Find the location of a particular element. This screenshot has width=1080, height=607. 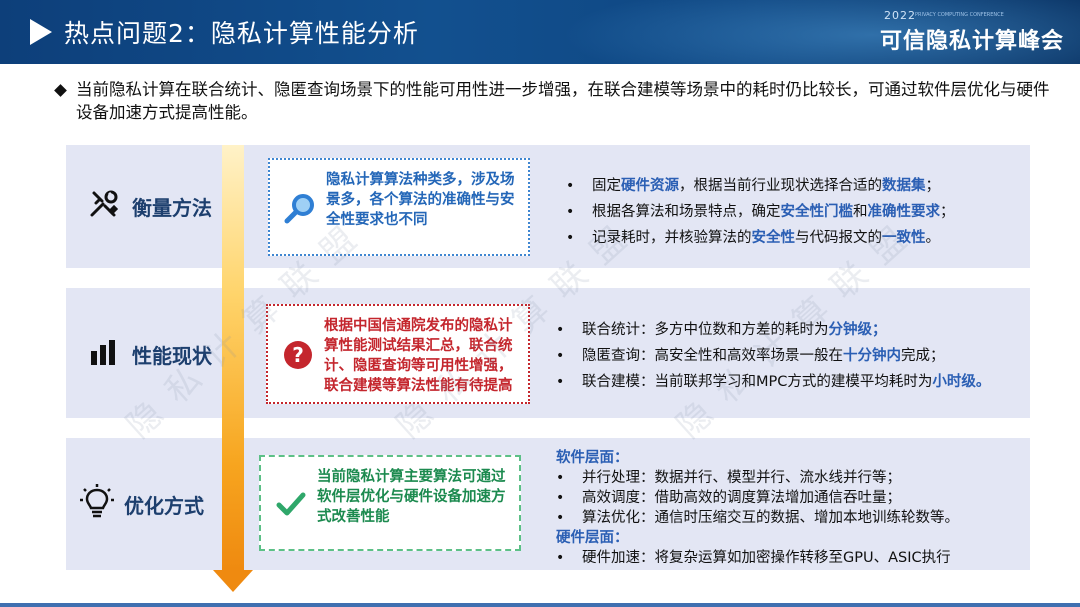

list-item: 高效调度：借助高效的调度算法增加通信吞吐量； is located at coordinates (757, 498).